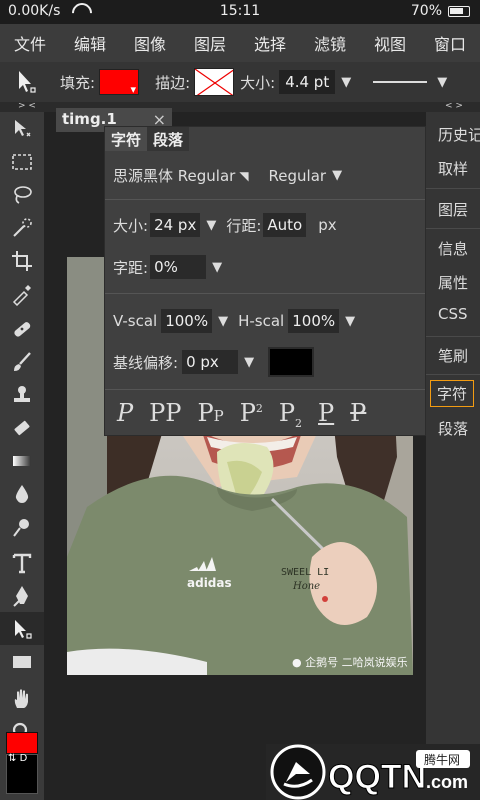 This screenshot has width=480, height=800. I want to click on font-size-field: 24 px, so click(175, 225).